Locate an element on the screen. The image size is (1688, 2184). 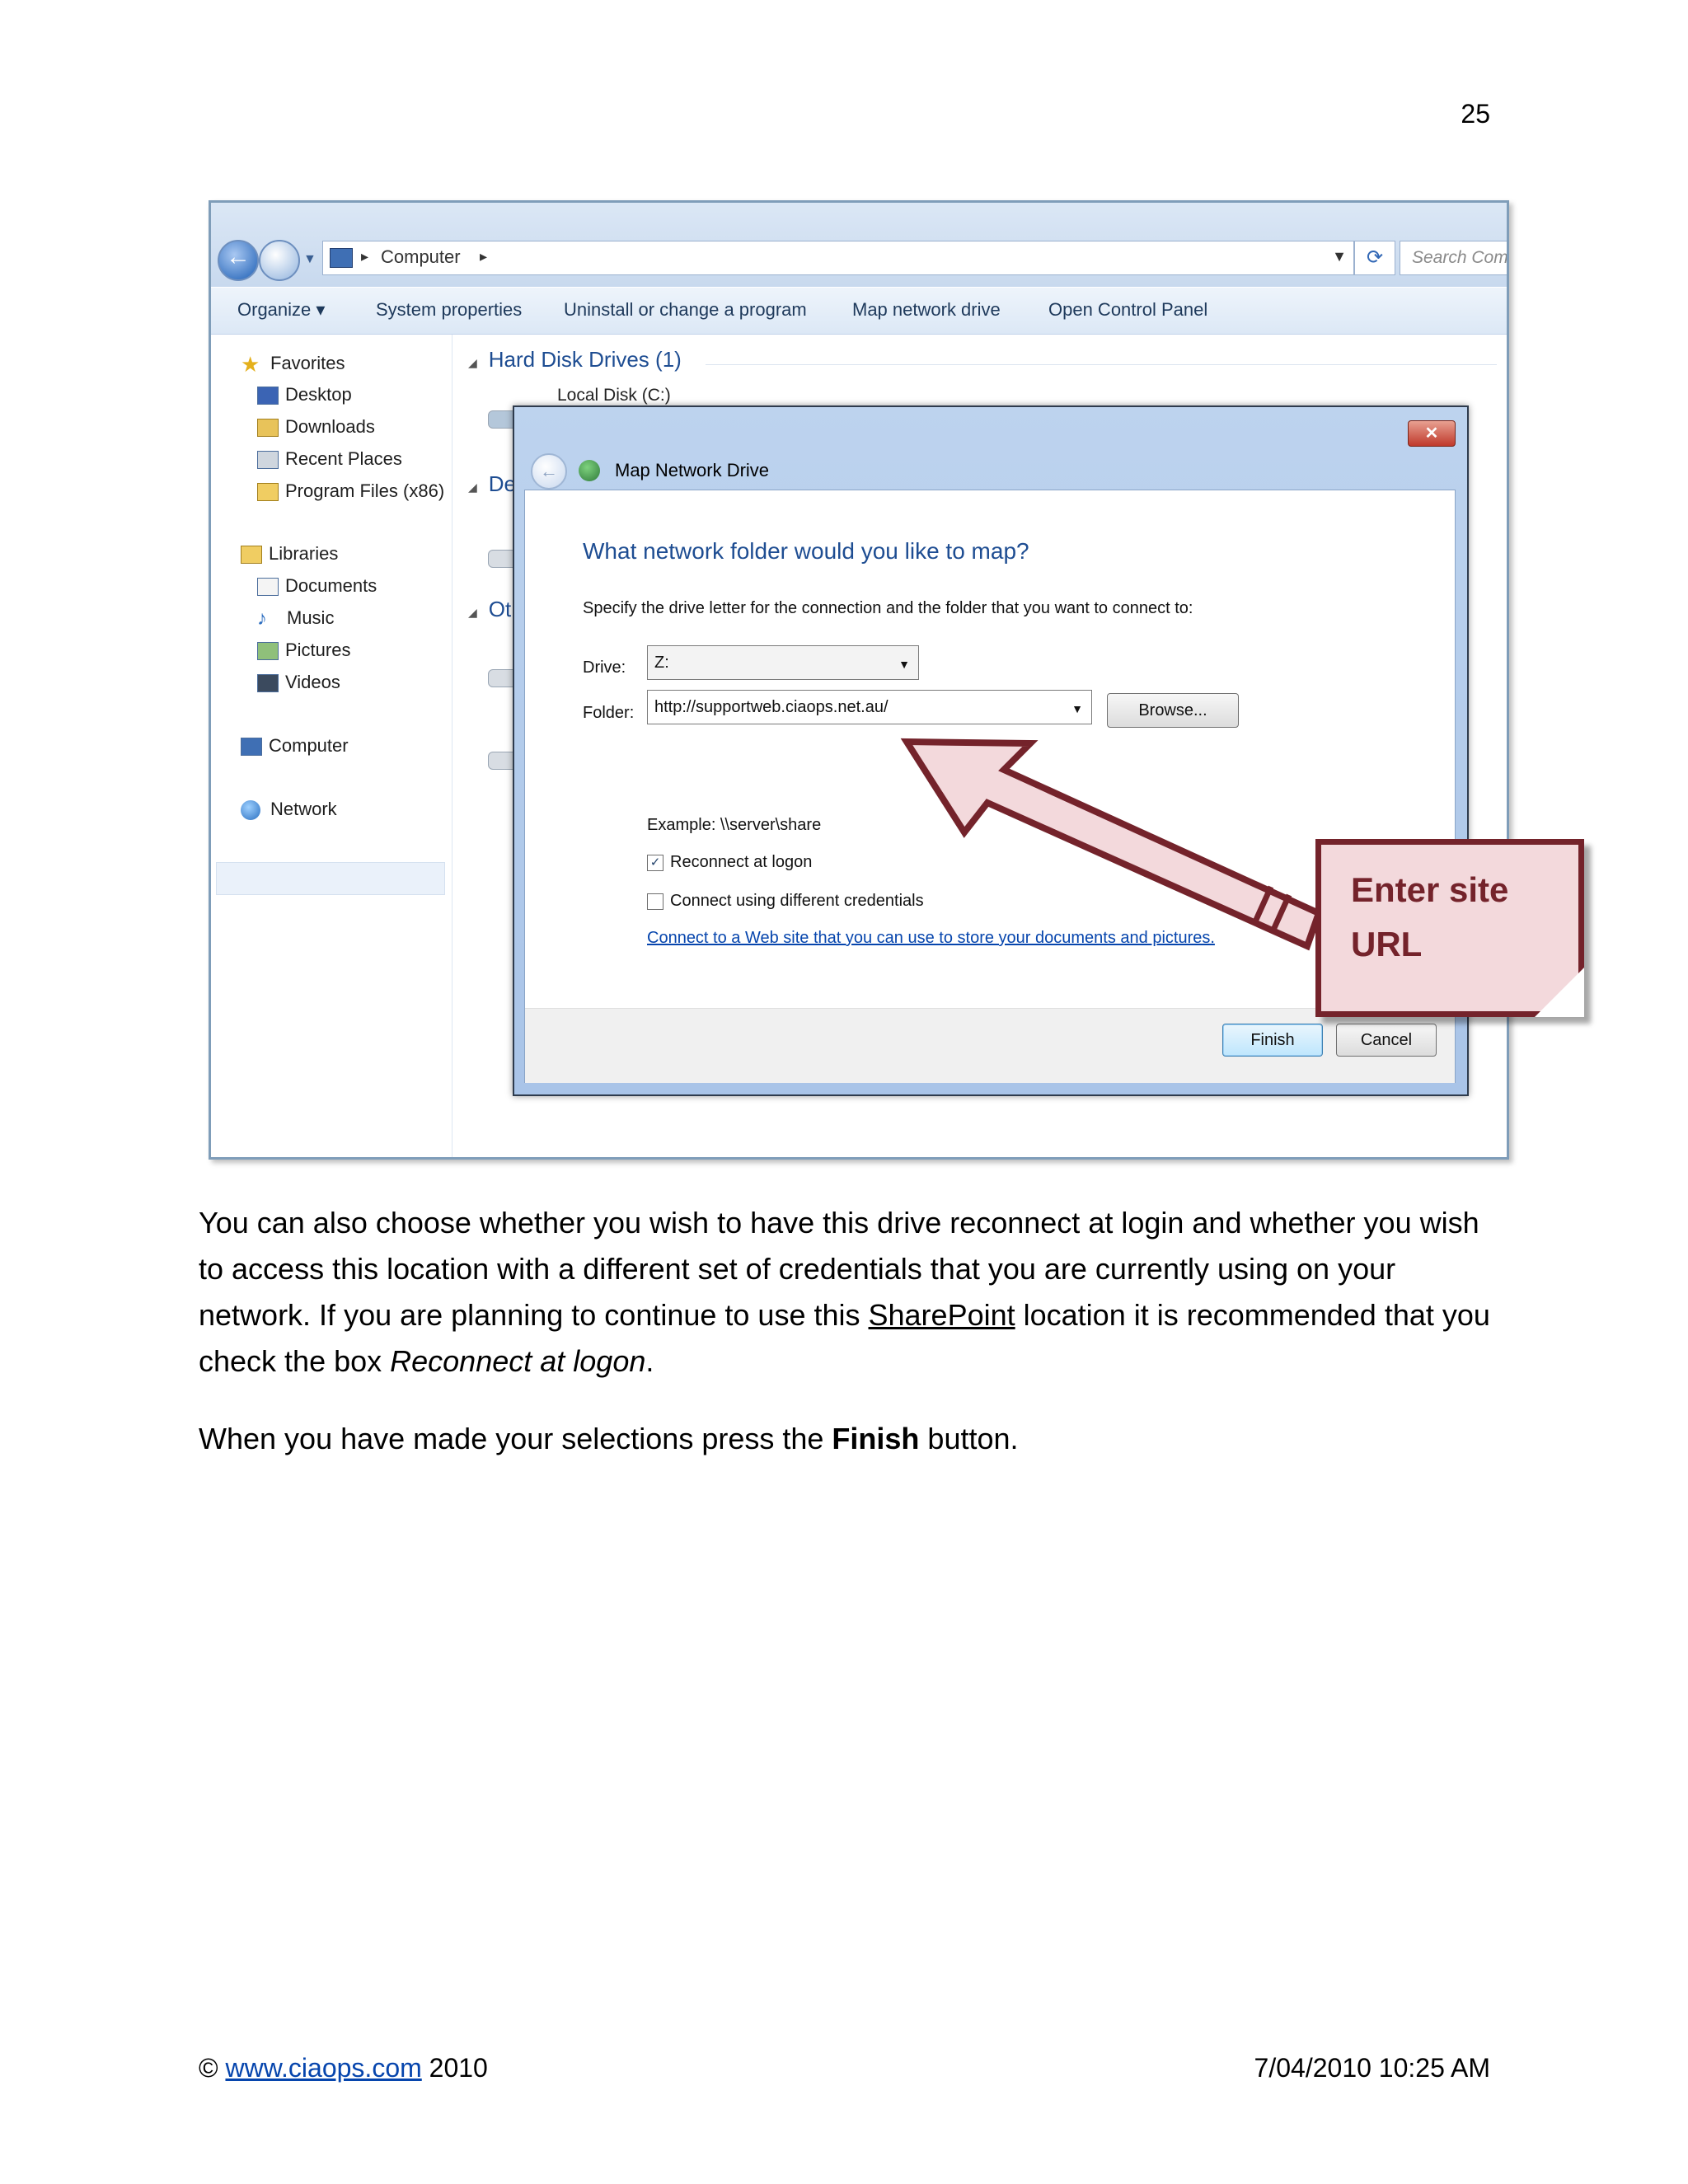
nav-libraries: Libraries is located at coordinates (289, 554).